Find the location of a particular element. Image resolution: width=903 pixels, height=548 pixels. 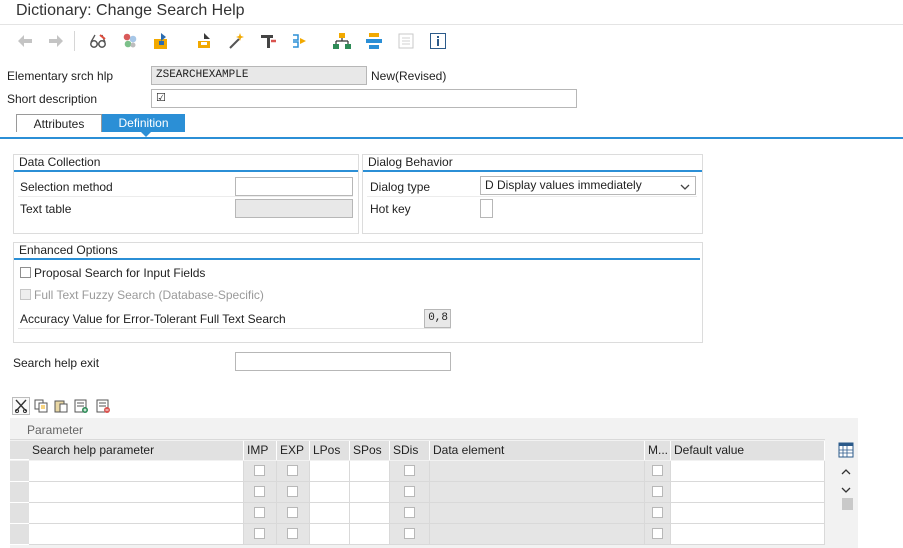

where-used-icon is located at coordinates (268, 41).